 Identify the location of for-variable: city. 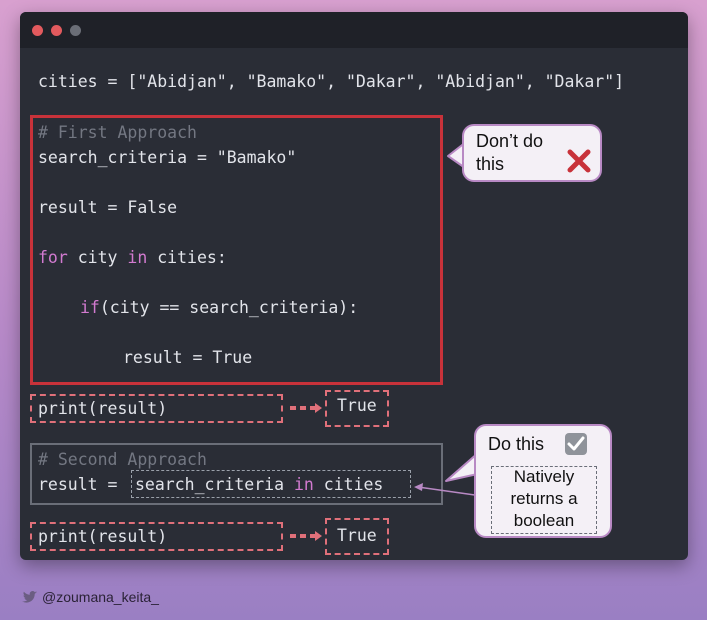
(97, 257).